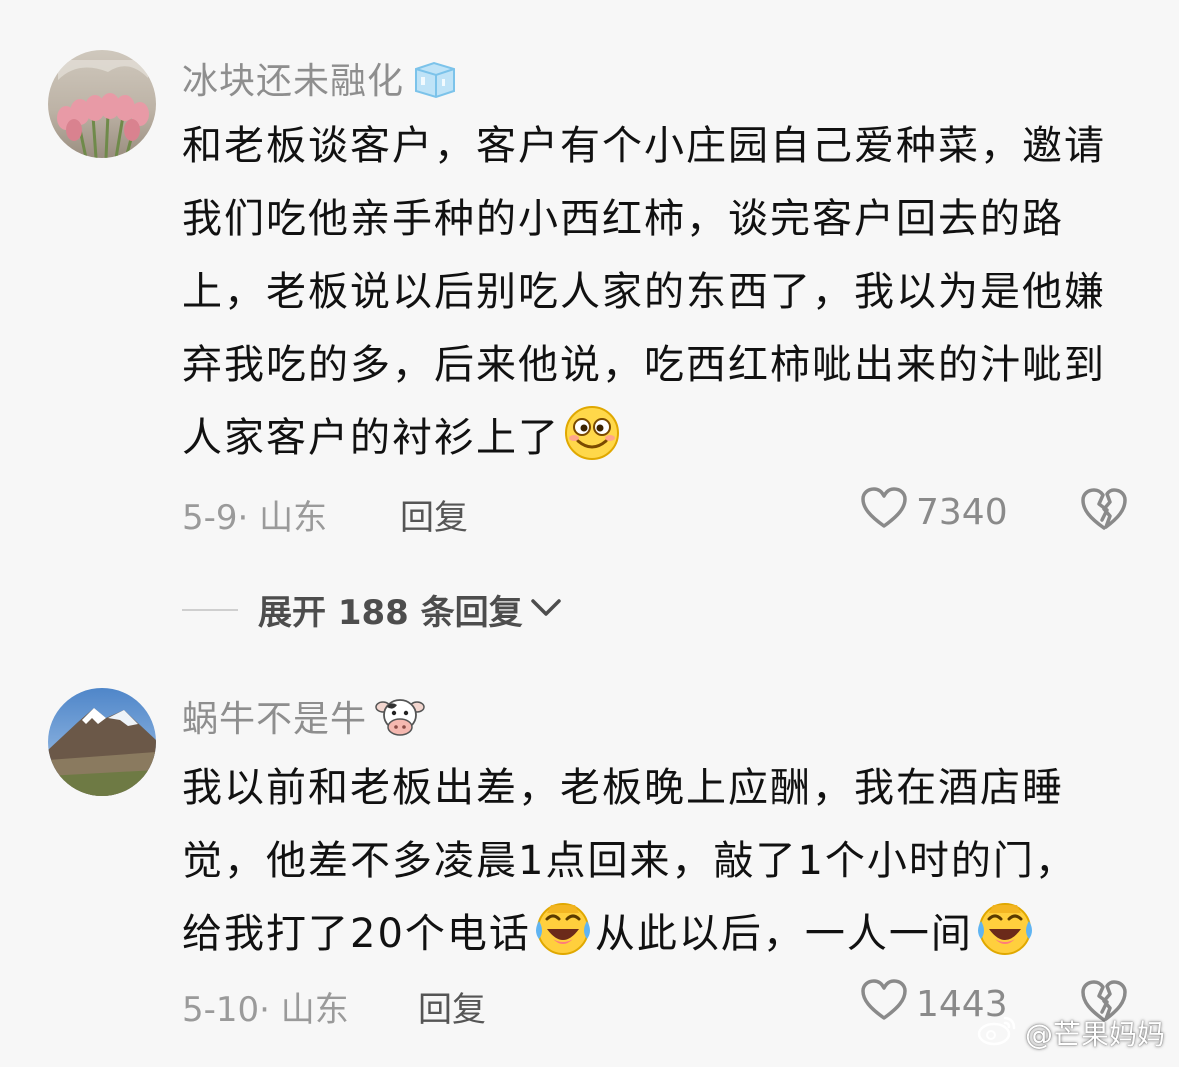  Describe the element at coordinates (303, 719) in the screenshot. I see `username: 蜗牛不是牛` at that location.